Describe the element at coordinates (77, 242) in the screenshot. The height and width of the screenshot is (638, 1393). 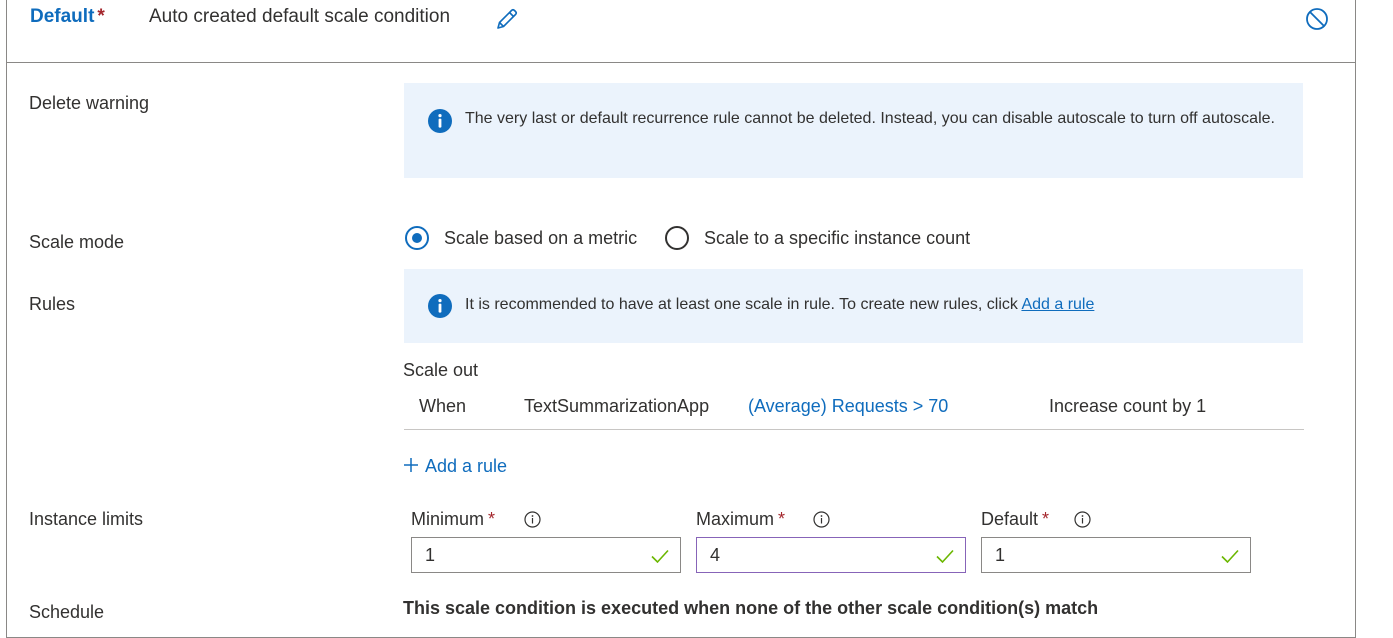
I see `scale-mode-label: Scale mode` at that location.